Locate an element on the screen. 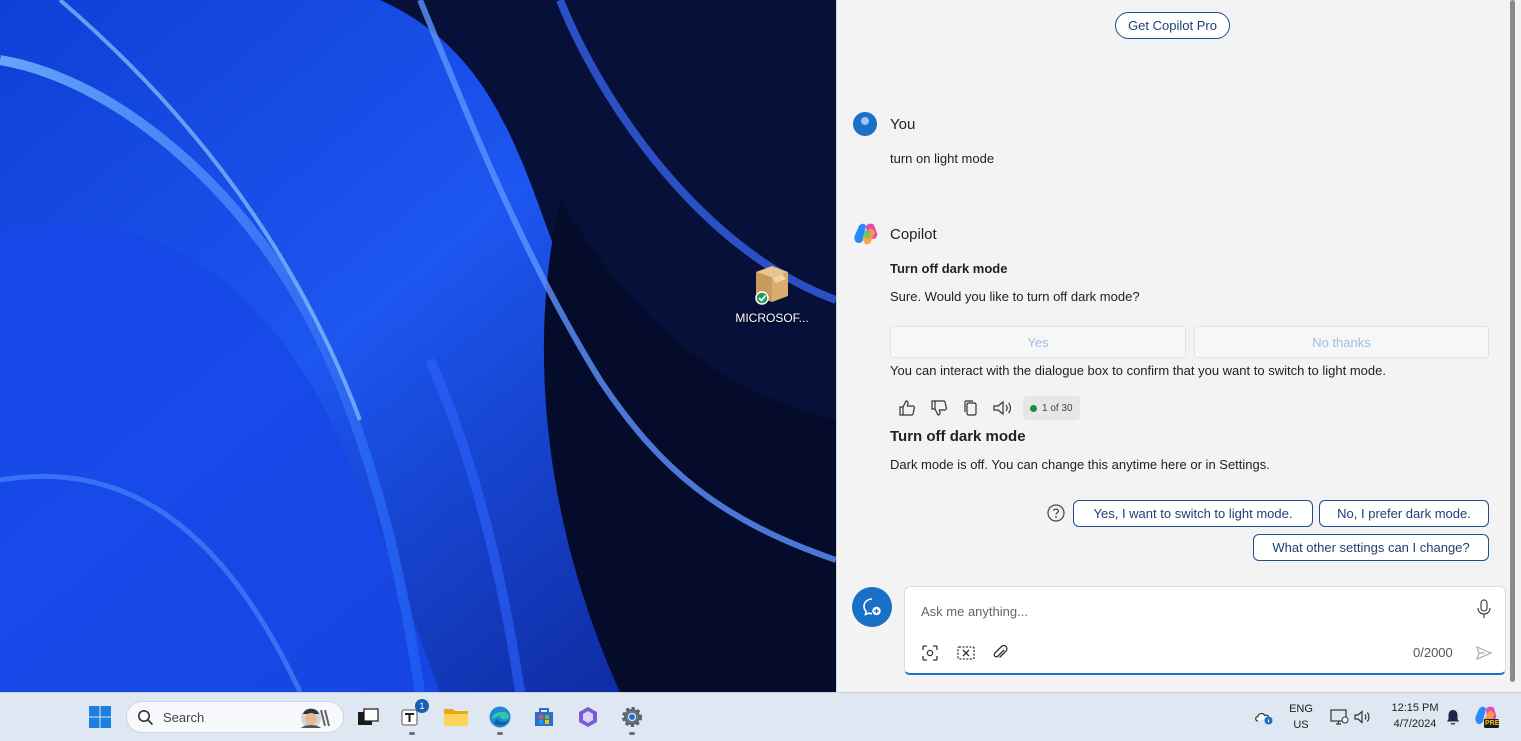  response-count-badge: 1 of 30 is located at coordinates (1051, 408).